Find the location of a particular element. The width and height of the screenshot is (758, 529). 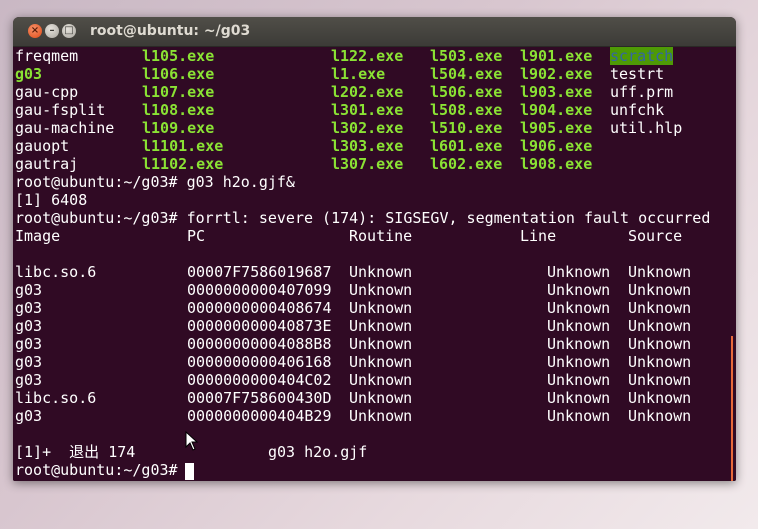

title-bar: × – □ root@ubuntu: ~/g03 is located at coordinates (374, 32).